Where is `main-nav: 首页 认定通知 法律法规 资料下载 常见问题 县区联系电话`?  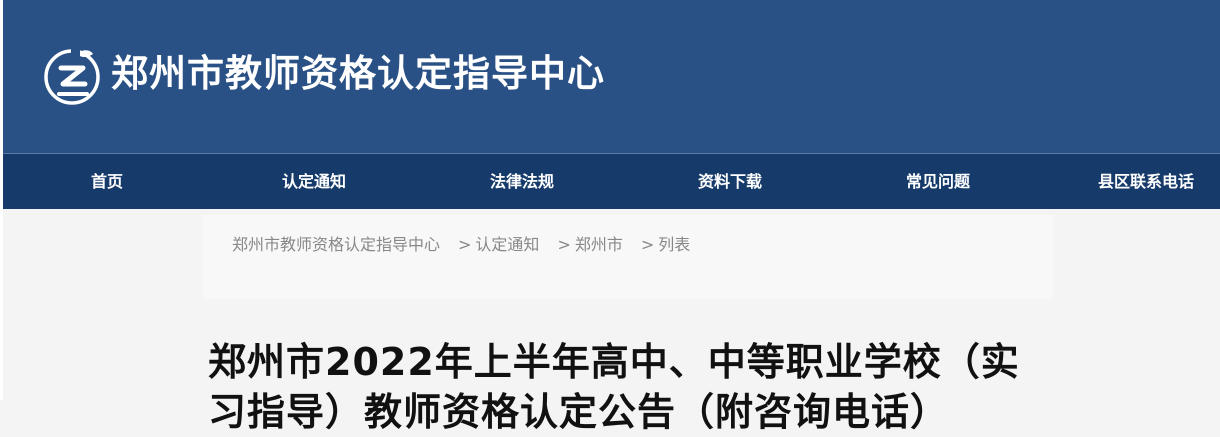
main-nav: 首页 认定通知 法律法规 资料下载 常见问题 县区联系电话 is located at coordinates (611, 181).